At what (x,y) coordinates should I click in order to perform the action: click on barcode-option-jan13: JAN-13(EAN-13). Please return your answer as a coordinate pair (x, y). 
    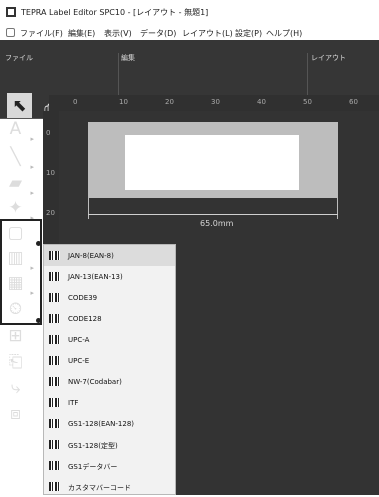
    Looking at the image, I should click on (109, 276).